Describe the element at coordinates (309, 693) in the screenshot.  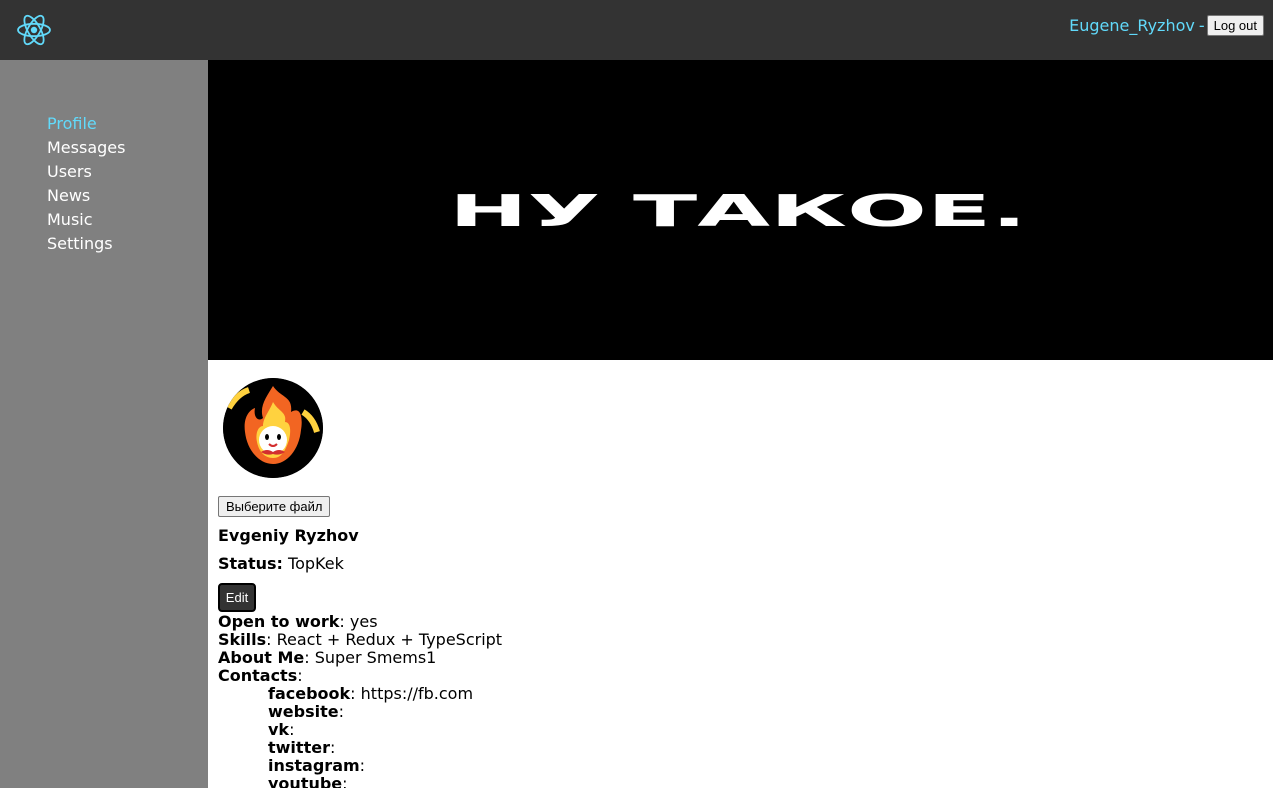
I see `contact-label: facebook` at that location.